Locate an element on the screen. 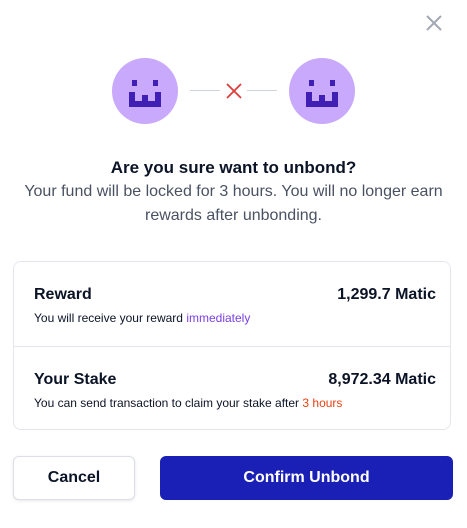 The width and height of the screenshot is (467, 528). dialog-title: Are you sure want to unbond? is located at coordinates (233, 167).